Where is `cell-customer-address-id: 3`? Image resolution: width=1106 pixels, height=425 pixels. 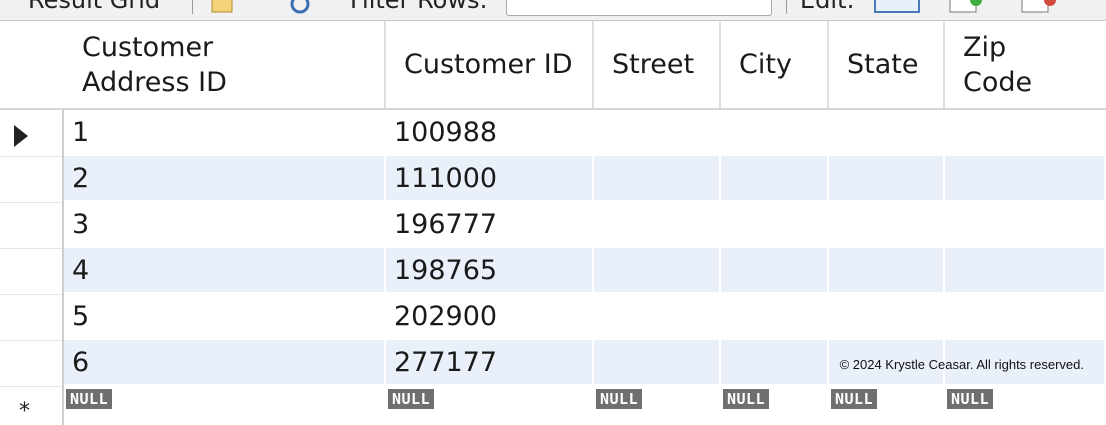 cell-customer-address-id: 3 is located at coordinates (225, 224).